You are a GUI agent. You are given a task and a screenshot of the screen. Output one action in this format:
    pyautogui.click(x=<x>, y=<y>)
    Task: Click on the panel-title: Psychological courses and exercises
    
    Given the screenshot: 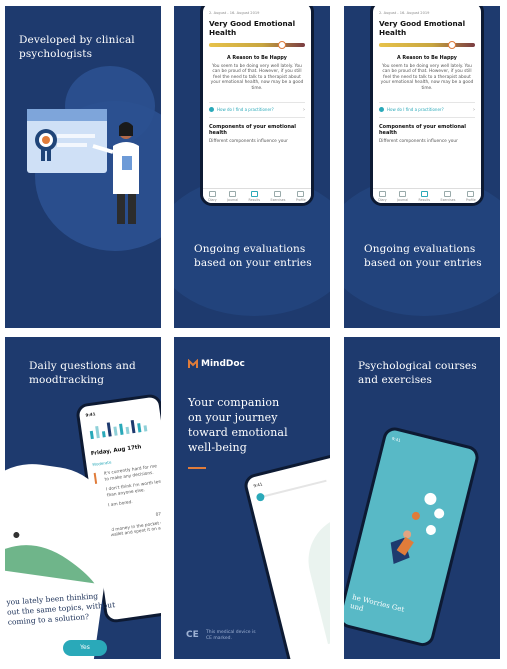 What is the action you would take?
    pyautogui.click(x=417, y=373)
    